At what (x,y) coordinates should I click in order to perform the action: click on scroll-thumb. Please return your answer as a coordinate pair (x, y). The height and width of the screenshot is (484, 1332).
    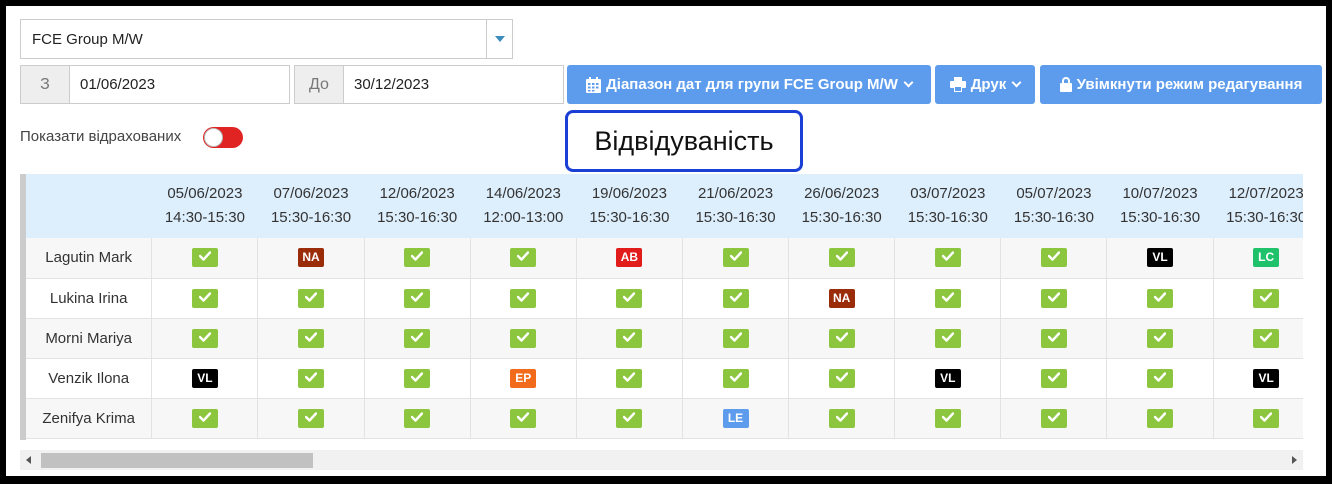
    Looking at the image, I should click on (177, 460).